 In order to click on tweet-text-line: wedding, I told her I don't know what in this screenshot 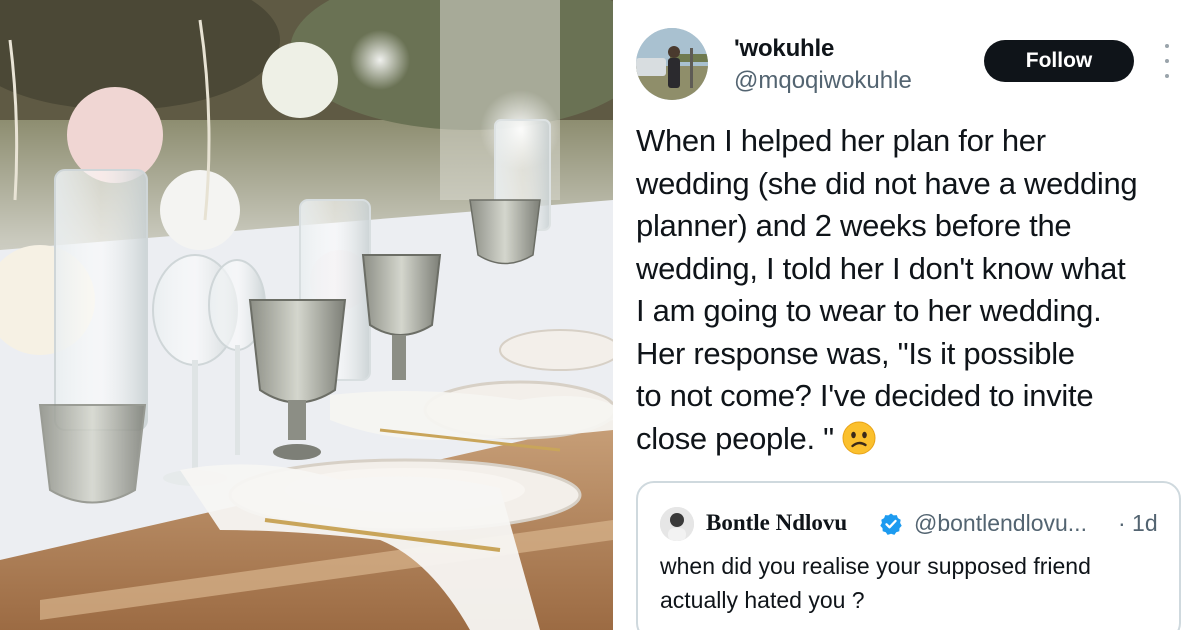, I will do `click(881, 268)`.